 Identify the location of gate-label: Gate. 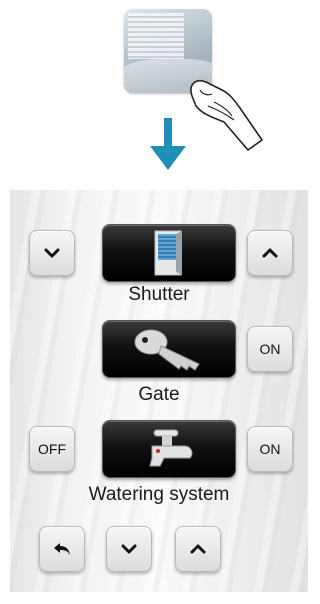
(159, 394).